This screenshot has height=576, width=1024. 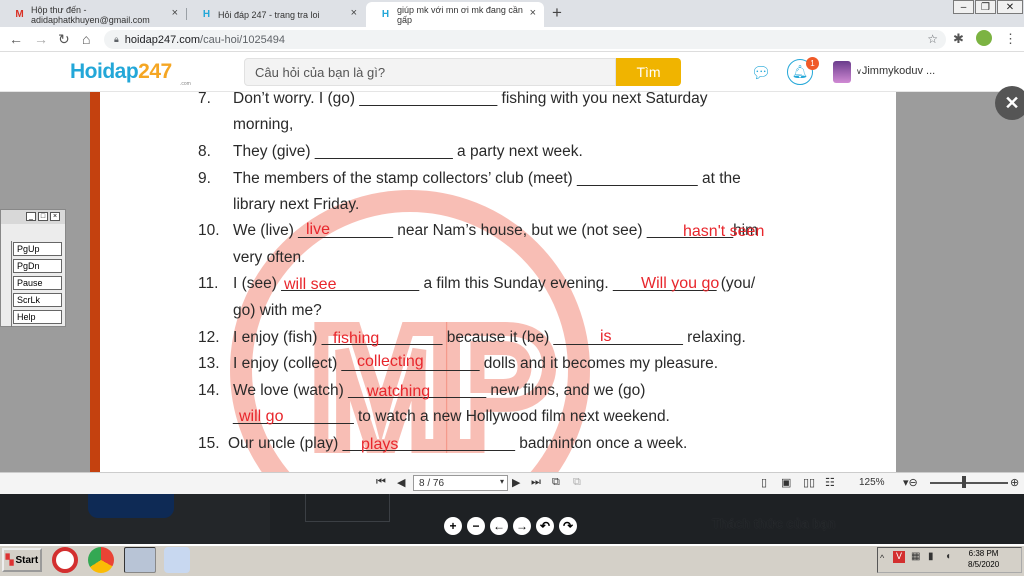 What do you see at coordinates (86, 39) in the screenshot?
I see `home-icon: ⌂` at bounding box center [86, 39].